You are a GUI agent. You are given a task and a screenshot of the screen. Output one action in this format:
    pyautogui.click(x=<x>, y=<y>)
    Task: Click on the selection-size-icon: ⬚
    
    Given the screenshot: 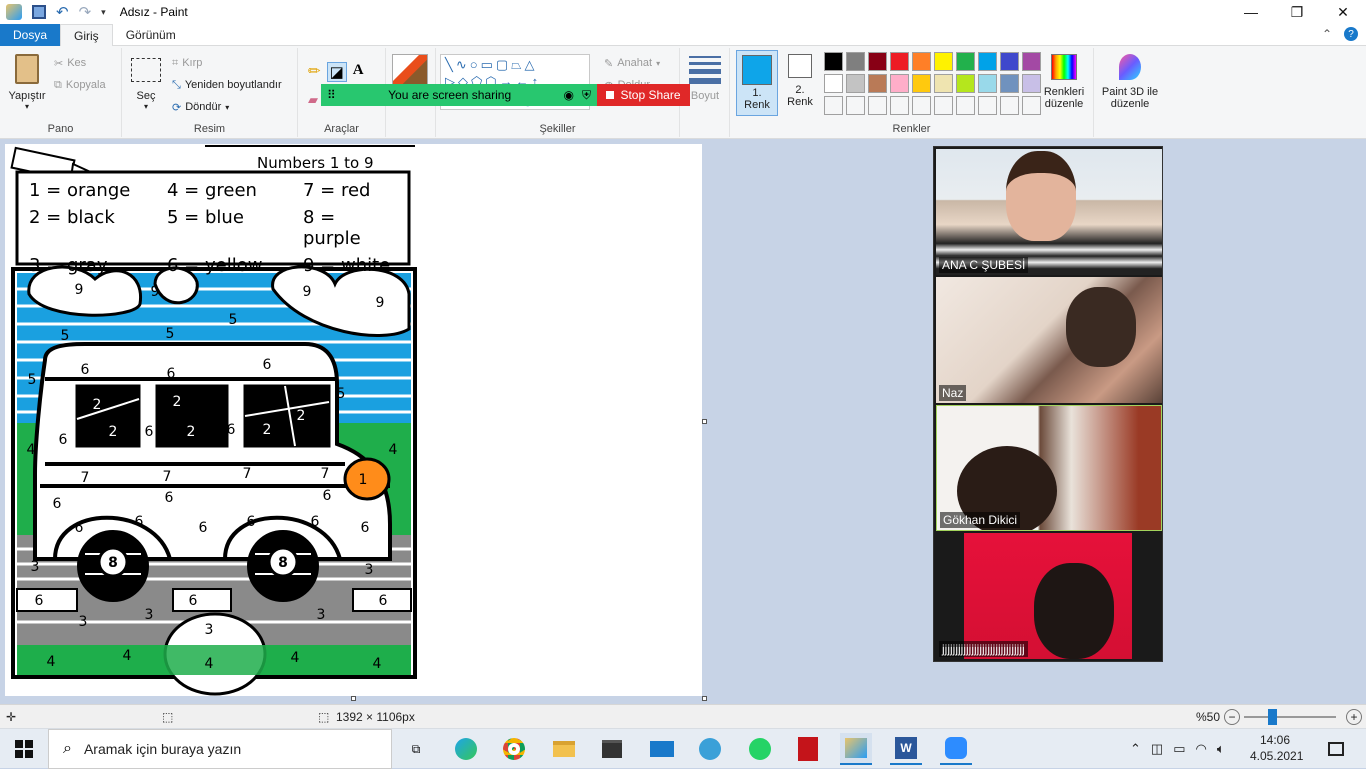 What is the action you would take?
    pyautogui.click(x=168, y=716)
    